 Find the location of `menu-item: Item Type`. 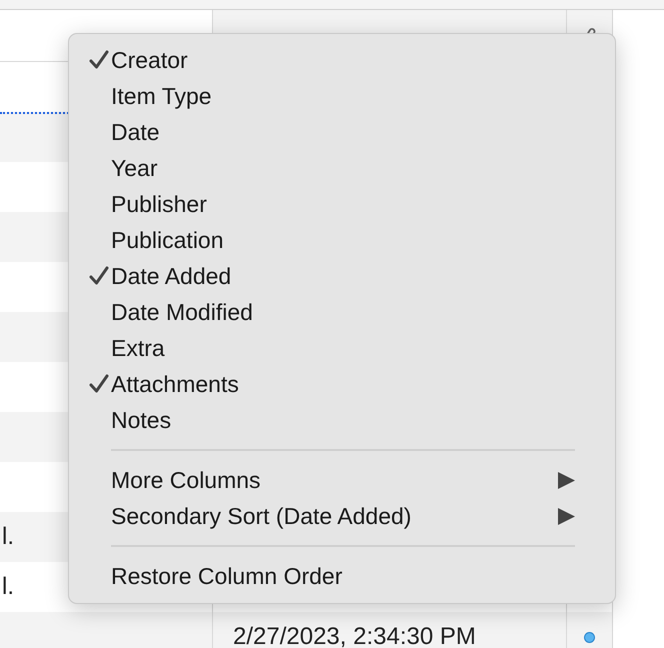

menu-item: Item Type is located at coordinates (342, 96).